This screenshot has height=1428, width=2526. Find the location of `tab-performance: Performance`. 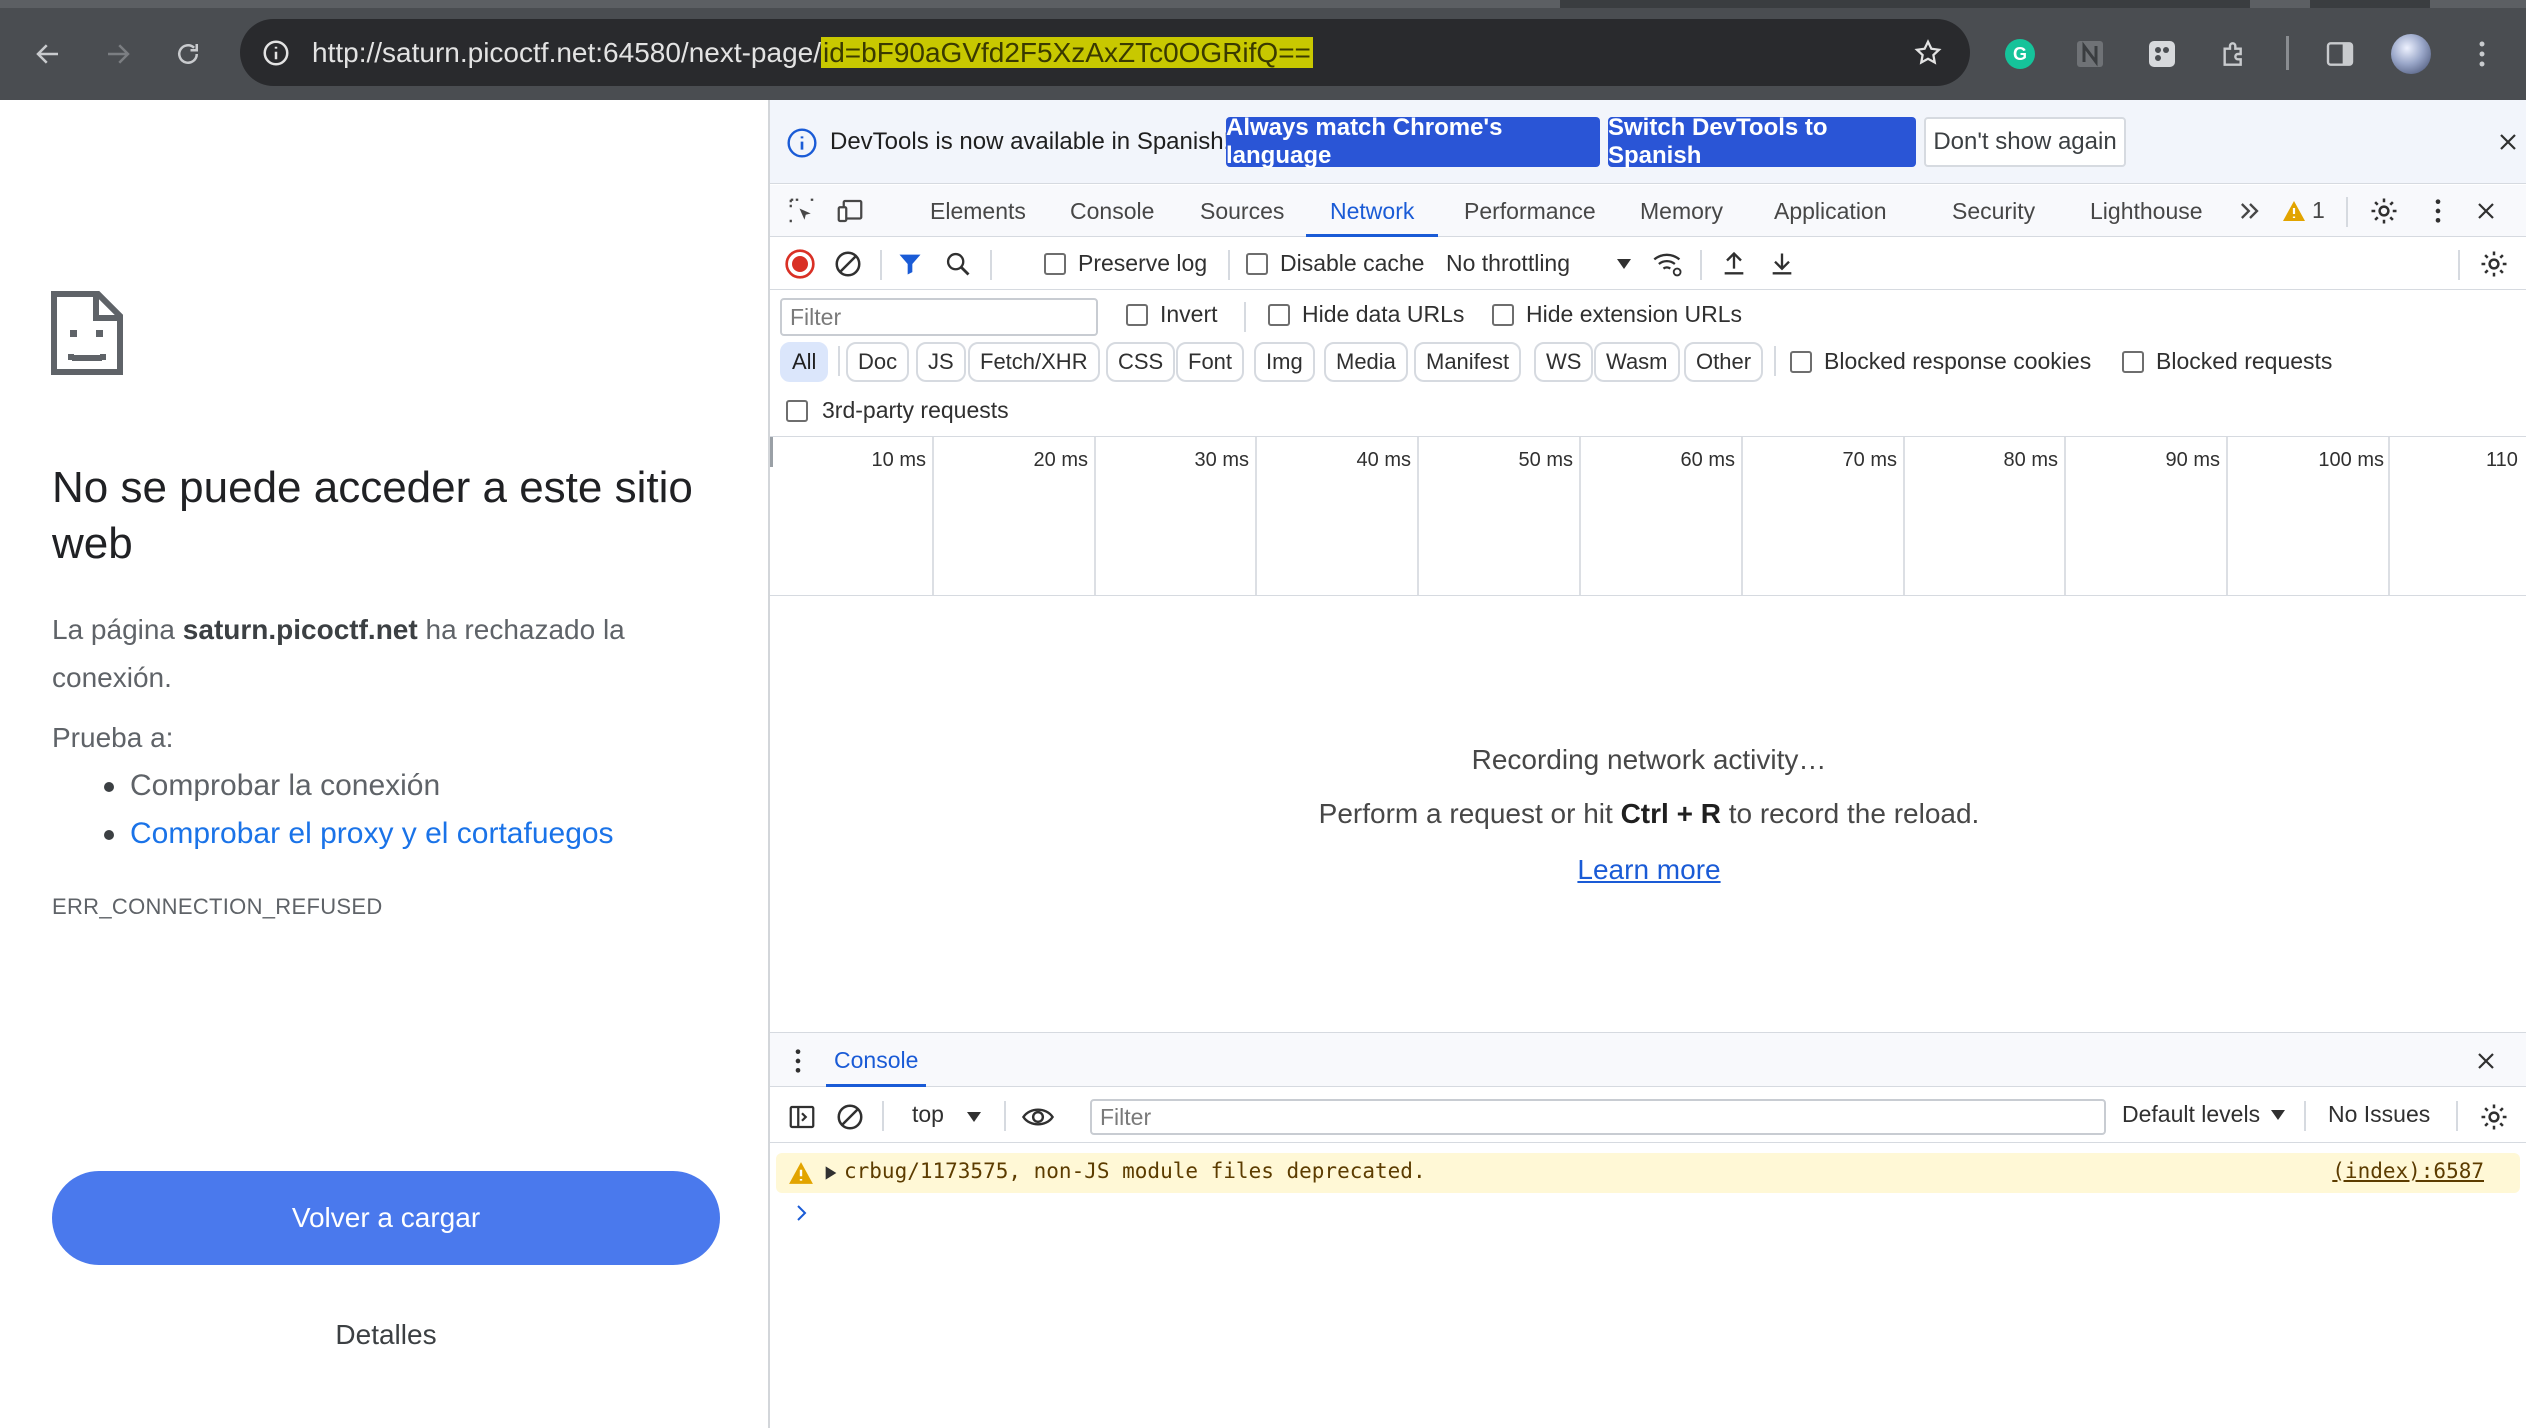

tab-performance: Performance is located at coordinates (1530, 211).